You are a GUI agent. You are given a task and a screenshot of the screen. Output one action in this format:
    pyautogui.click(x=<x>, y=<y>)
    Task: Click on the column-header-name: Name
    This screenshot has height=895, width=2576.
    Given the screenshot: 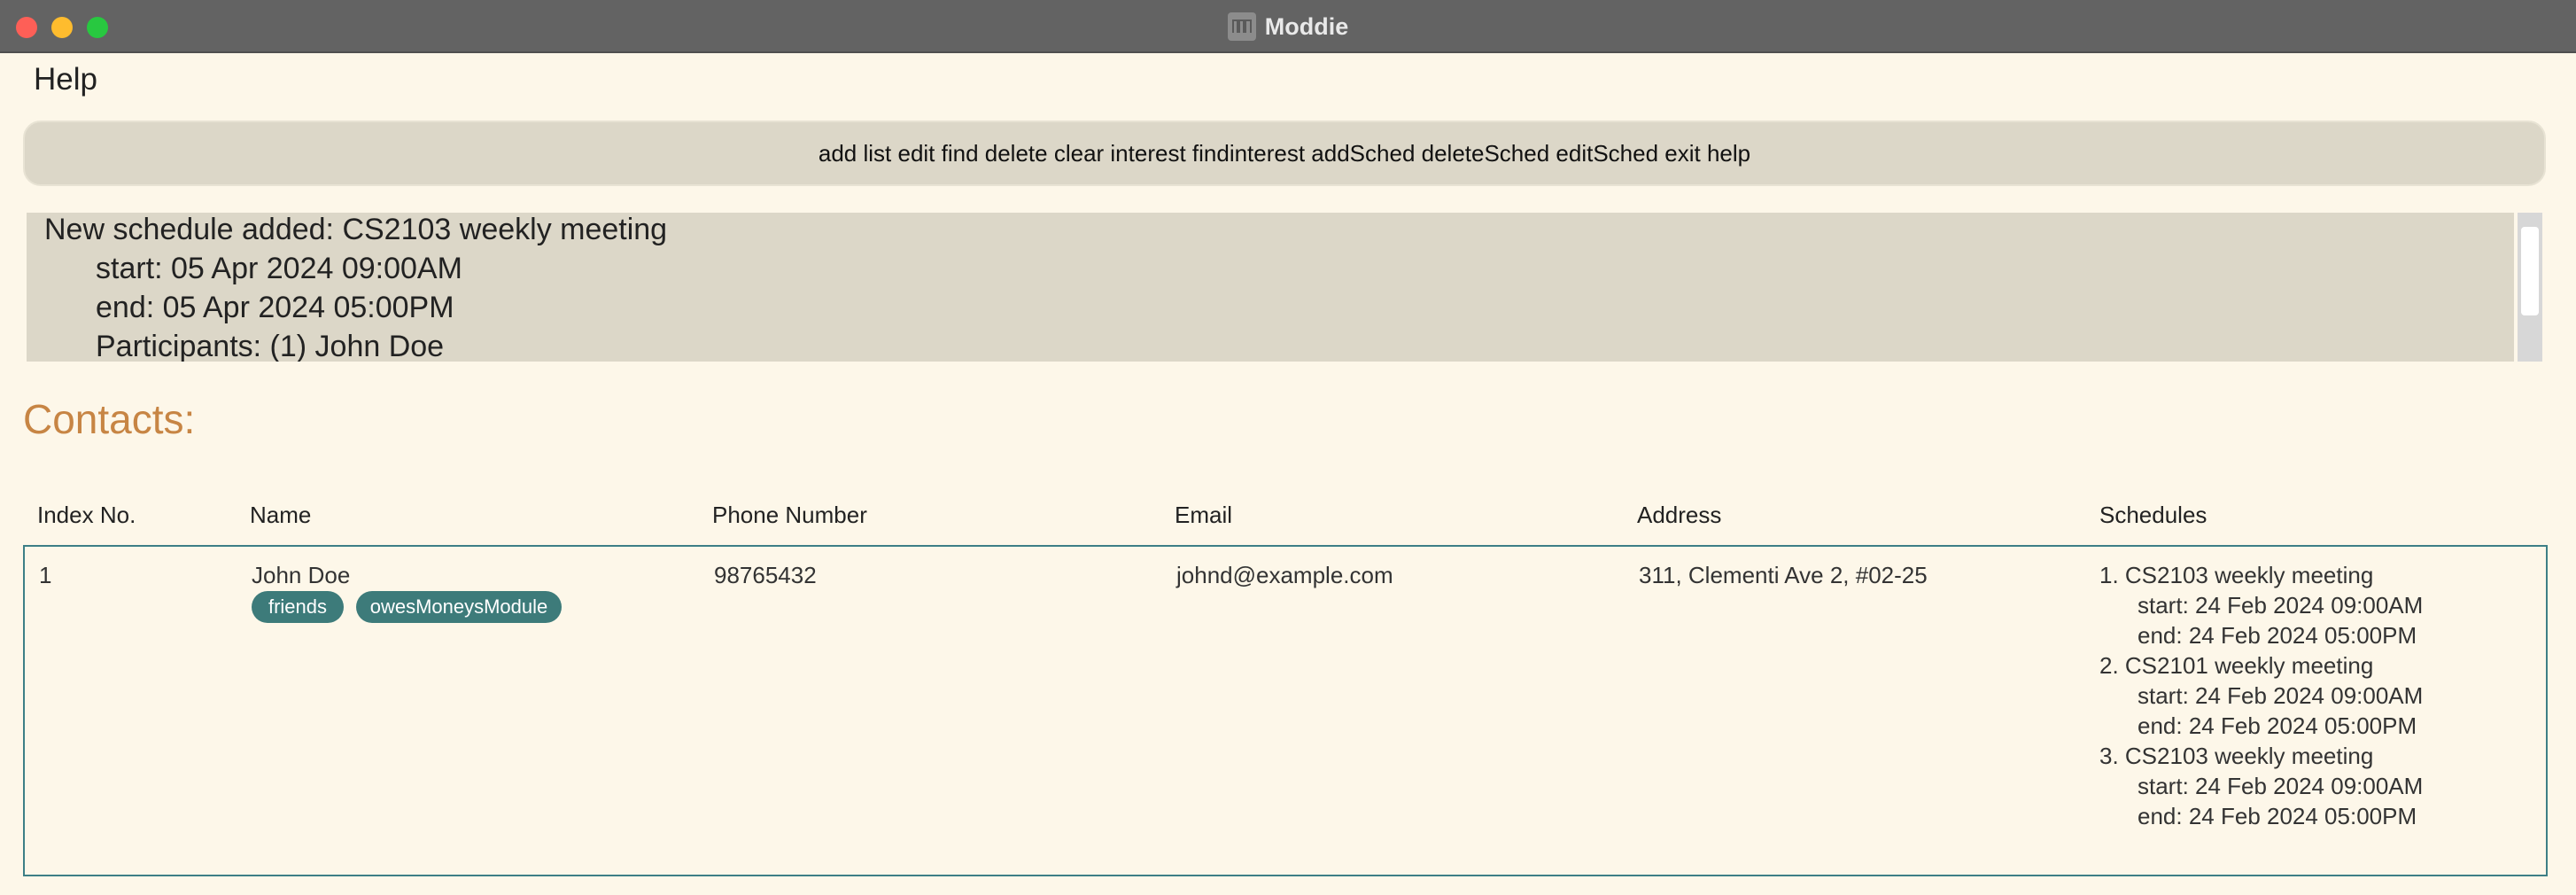 What is the action you would take?
    pyautogui.click(x=281, y=515)
    